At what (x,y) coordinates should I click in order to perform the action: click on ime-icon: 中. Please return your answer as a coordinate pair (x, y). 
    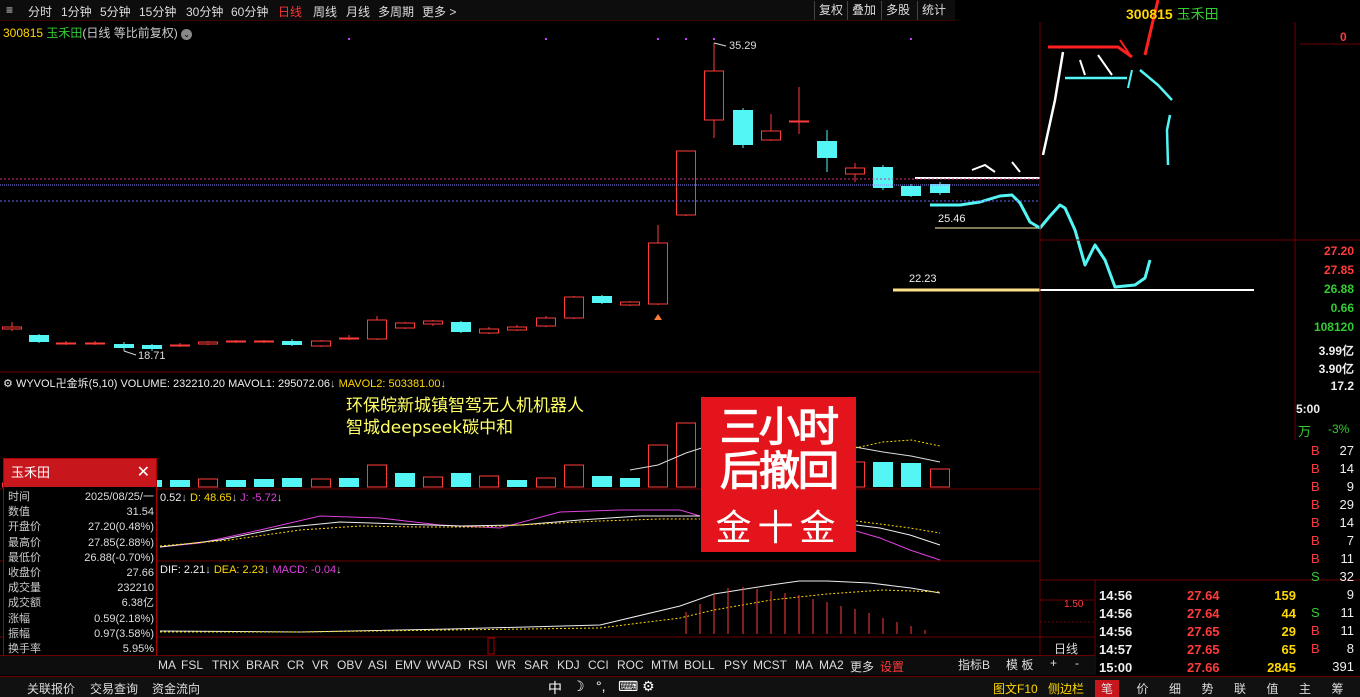
    Looking at the image, I should click on (555, 687).